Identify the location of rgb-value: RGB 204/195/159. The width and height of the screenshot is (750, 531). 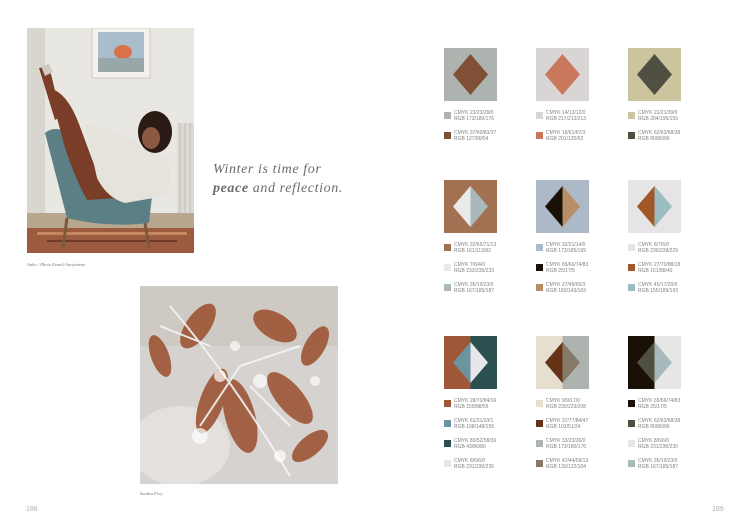
(658, 119).